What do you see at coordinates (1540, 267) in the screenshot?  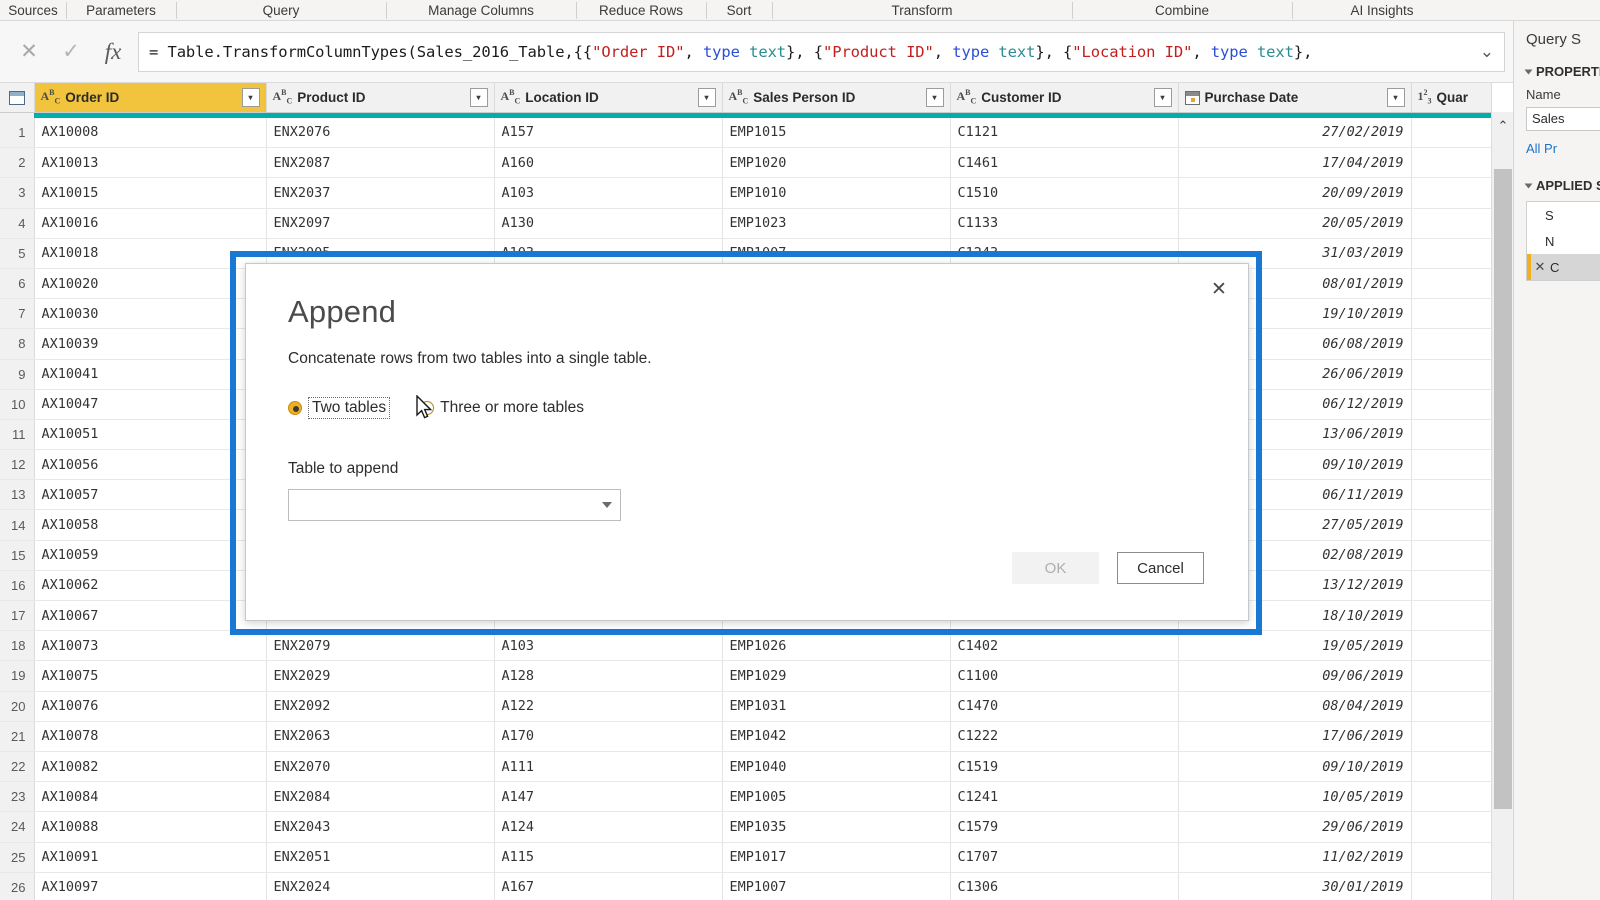 I see `delete-step-icon: ✕` at bounding box center [1540, 267].